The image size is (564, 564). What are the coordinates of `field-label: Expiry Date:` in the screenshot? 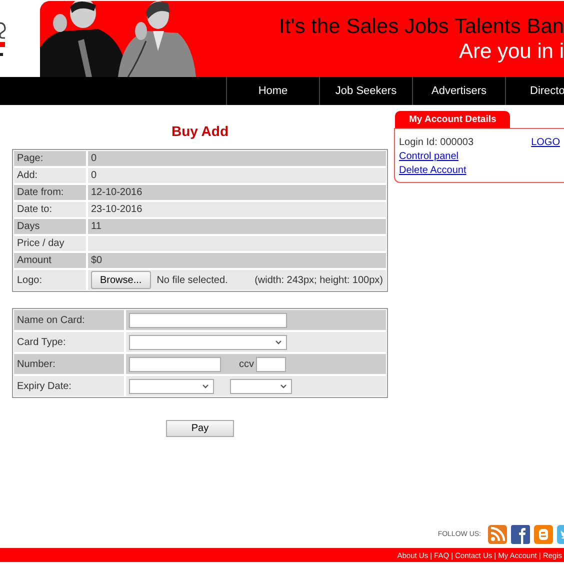 It's located at (69, 386).